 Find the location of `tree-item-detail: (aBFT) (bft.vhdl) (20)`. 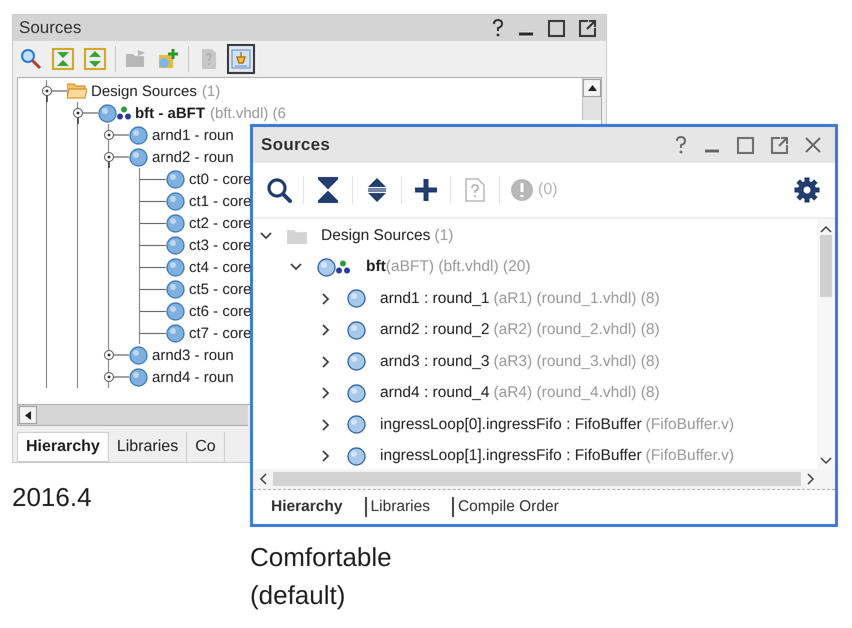

tree-item-detail: (aBFT) (bft.vhdl) (20) is located at coordinates (458, 267).